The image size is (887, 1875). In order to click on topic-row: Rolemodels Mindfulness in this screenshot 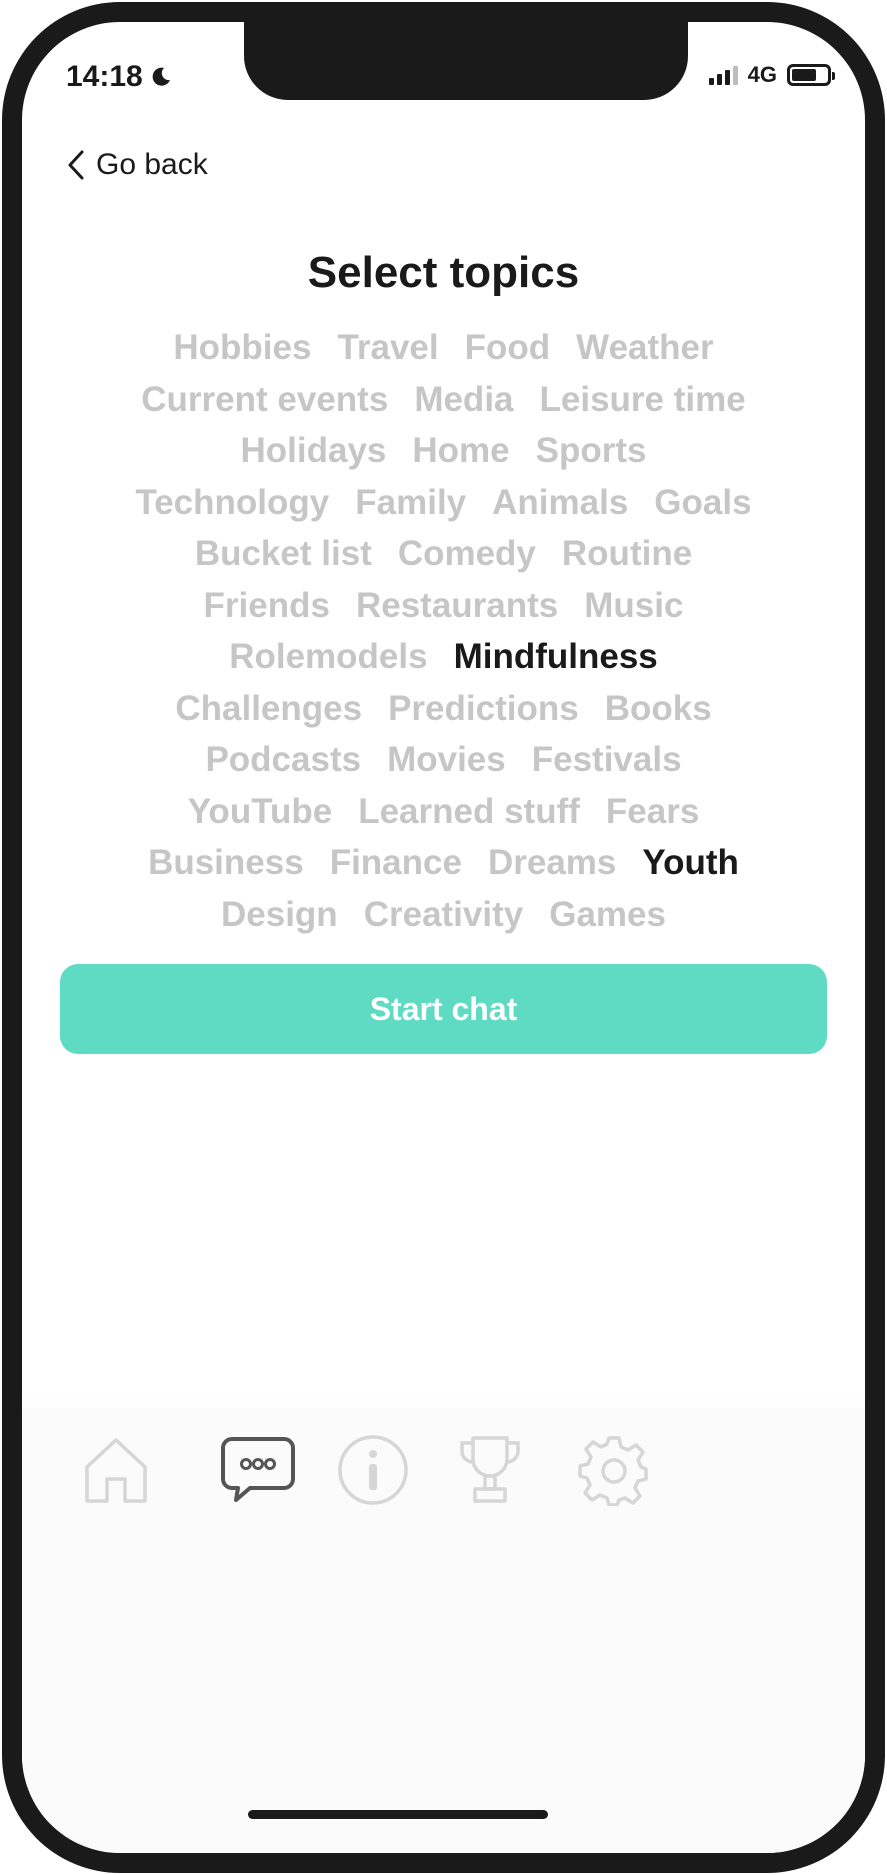, I will do `click(443, 657)`.